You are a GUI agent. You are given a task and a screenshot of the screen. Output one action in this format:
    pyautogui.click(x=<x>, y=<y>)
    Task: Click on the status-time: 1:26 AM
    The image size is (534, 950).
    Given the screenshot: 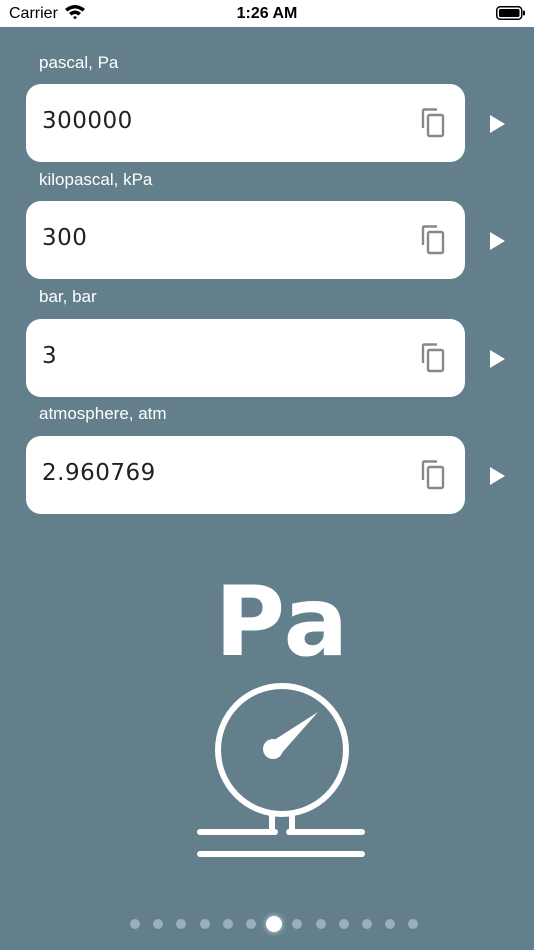 What is the action you would take?
    pyautogui.click(x=267, y=13)
    